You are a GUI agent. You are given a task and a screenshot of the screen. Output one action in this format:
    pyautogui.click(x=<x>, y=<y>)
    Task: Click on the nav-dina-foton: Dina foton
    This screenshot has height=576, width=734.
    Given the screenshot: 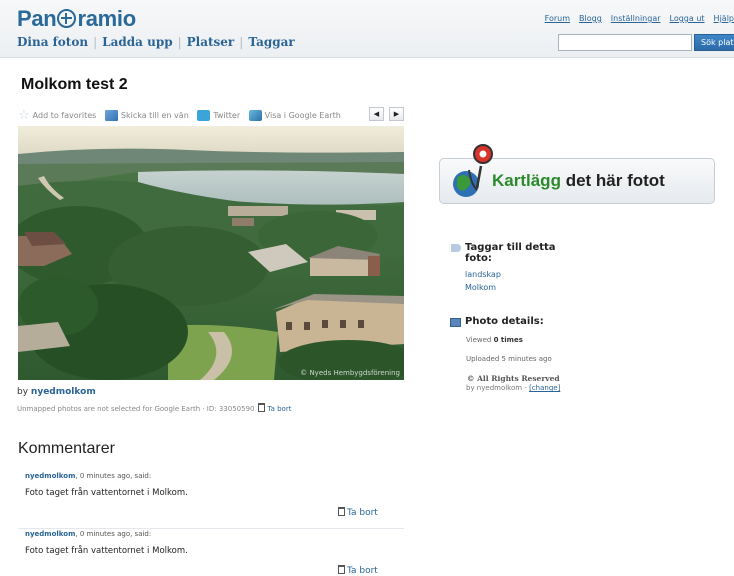 What is the action you would take?
    pyautogui.click(x=52, y=42)
    